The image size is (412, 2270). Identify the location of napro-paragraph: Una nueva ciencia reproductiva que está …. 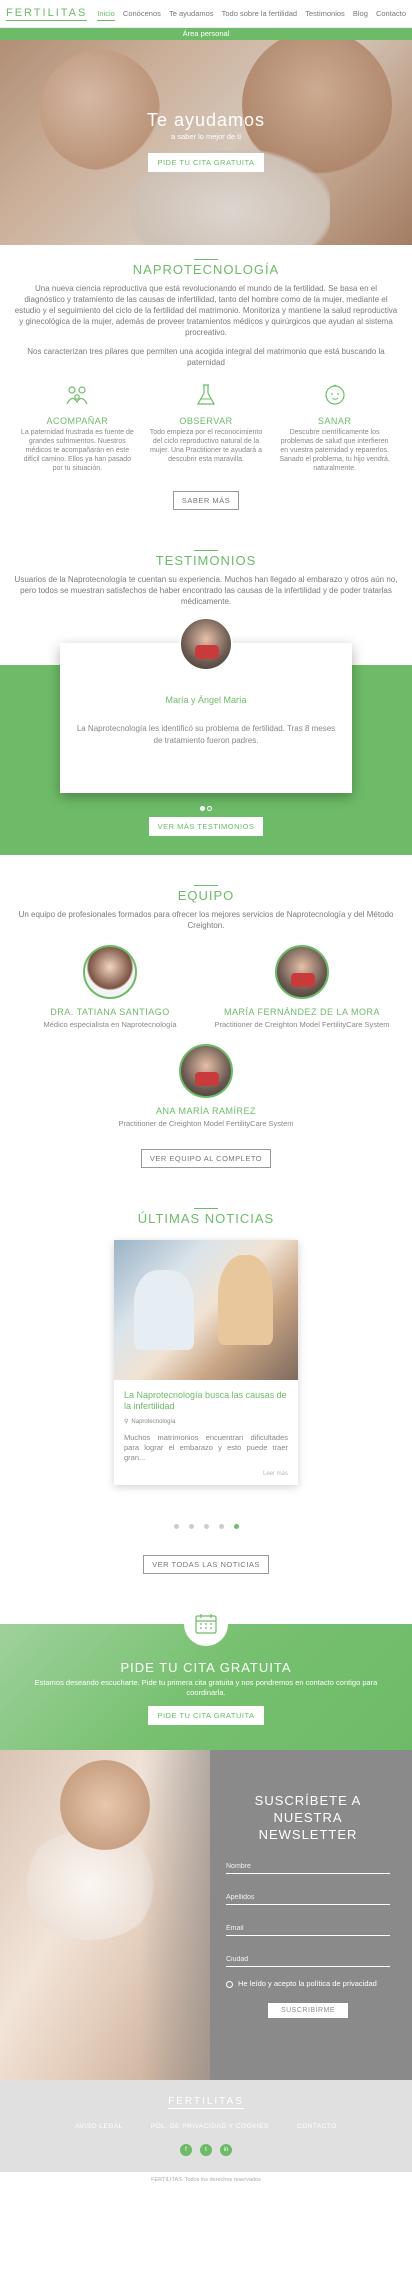
(206, 310).